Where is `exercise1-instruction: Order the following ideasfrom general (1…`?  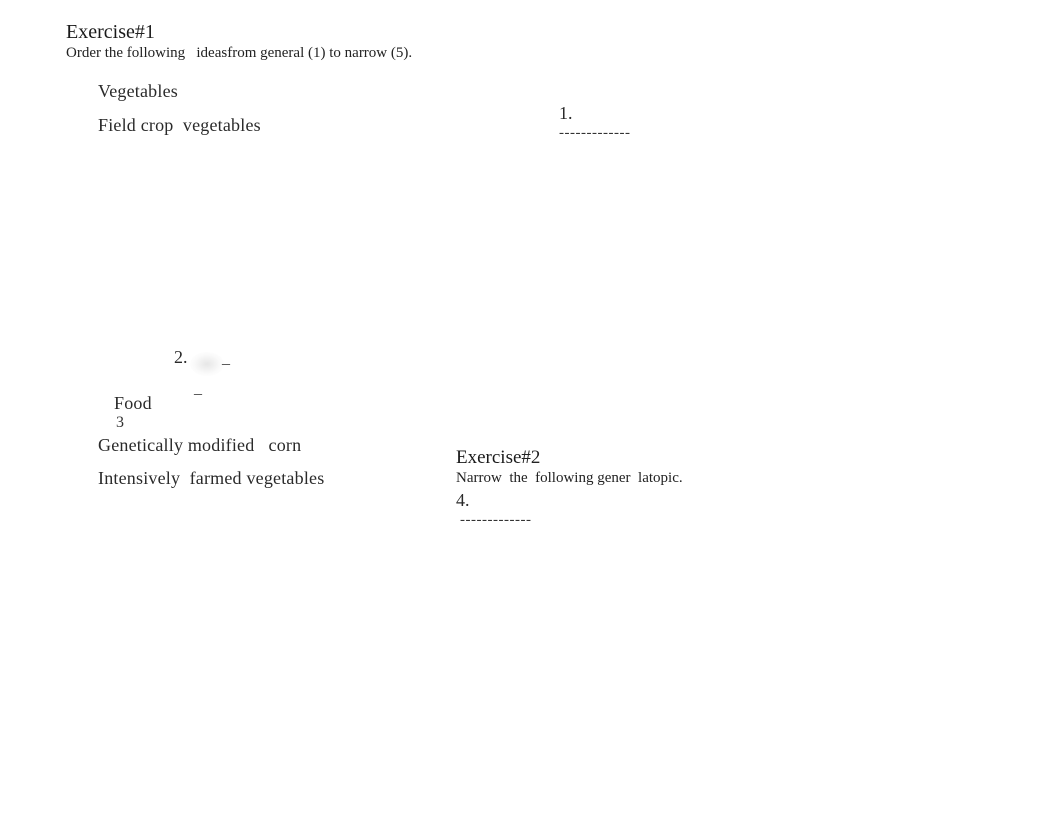 exercise1-instruction: Order the following ideasfrom general (1… is located at coordinates (239, 53).